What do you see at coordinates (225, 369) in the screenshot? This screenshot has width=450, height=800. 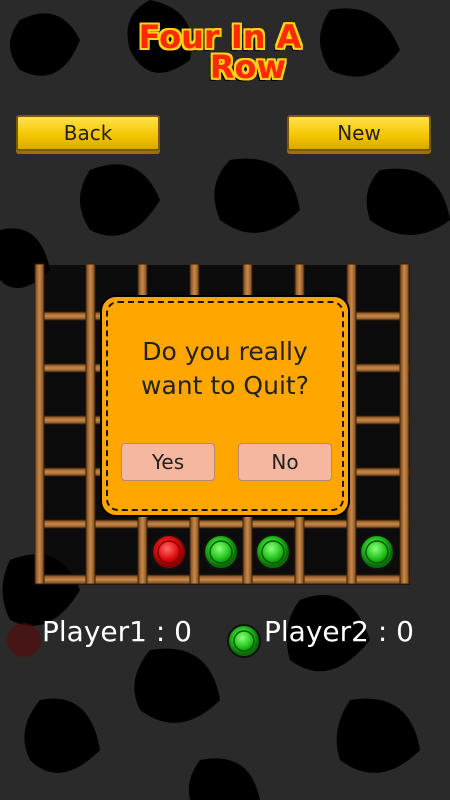 I see `dialog-message: Do you really want to Quit?` at bounding box center [225, 369].